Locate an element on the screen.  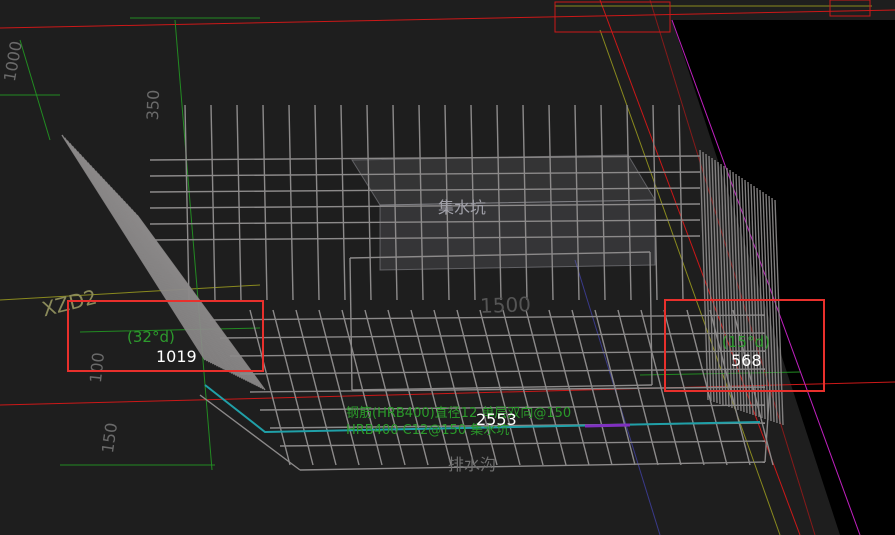
axis-marker-red is located at coordinates (850, 8).